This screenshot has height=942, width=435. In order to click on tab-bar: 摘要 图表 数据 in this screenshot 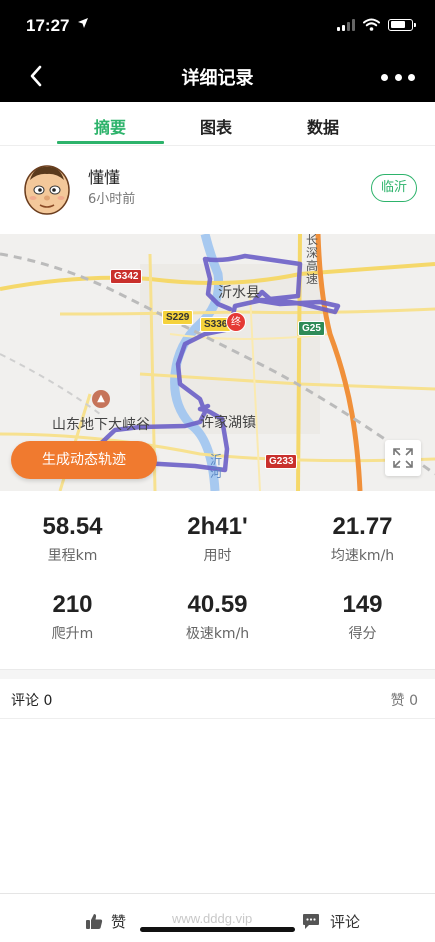, I will do `click(217, 124)`.